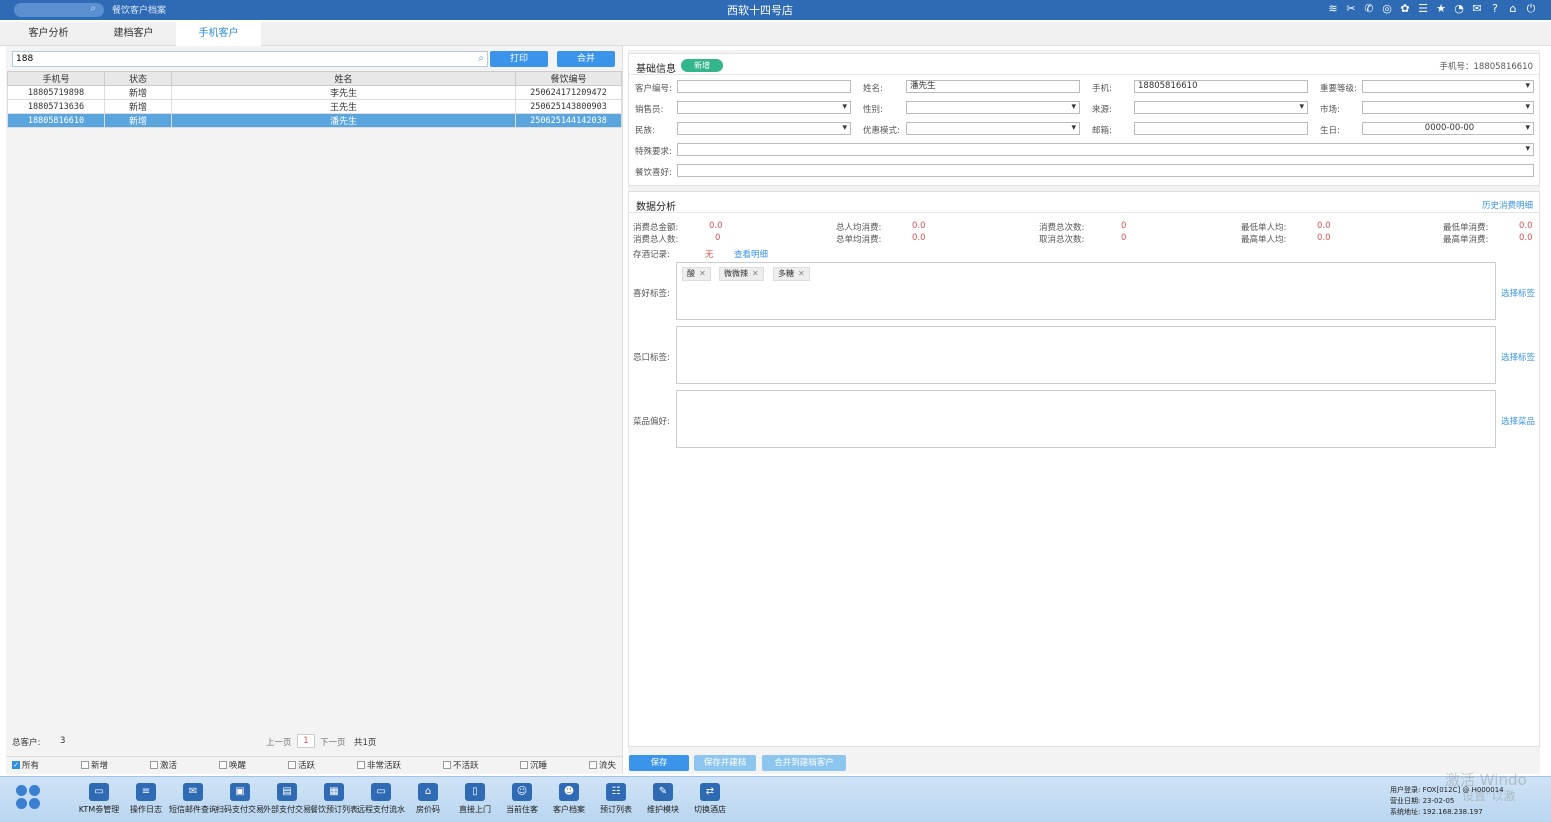 The width and height of the screenshot is (1551, 822). What do you see at coordinates (533, 765) in the screenshot?
I see `filter-dormant: 沉睡` at bounding box center [533, 765].